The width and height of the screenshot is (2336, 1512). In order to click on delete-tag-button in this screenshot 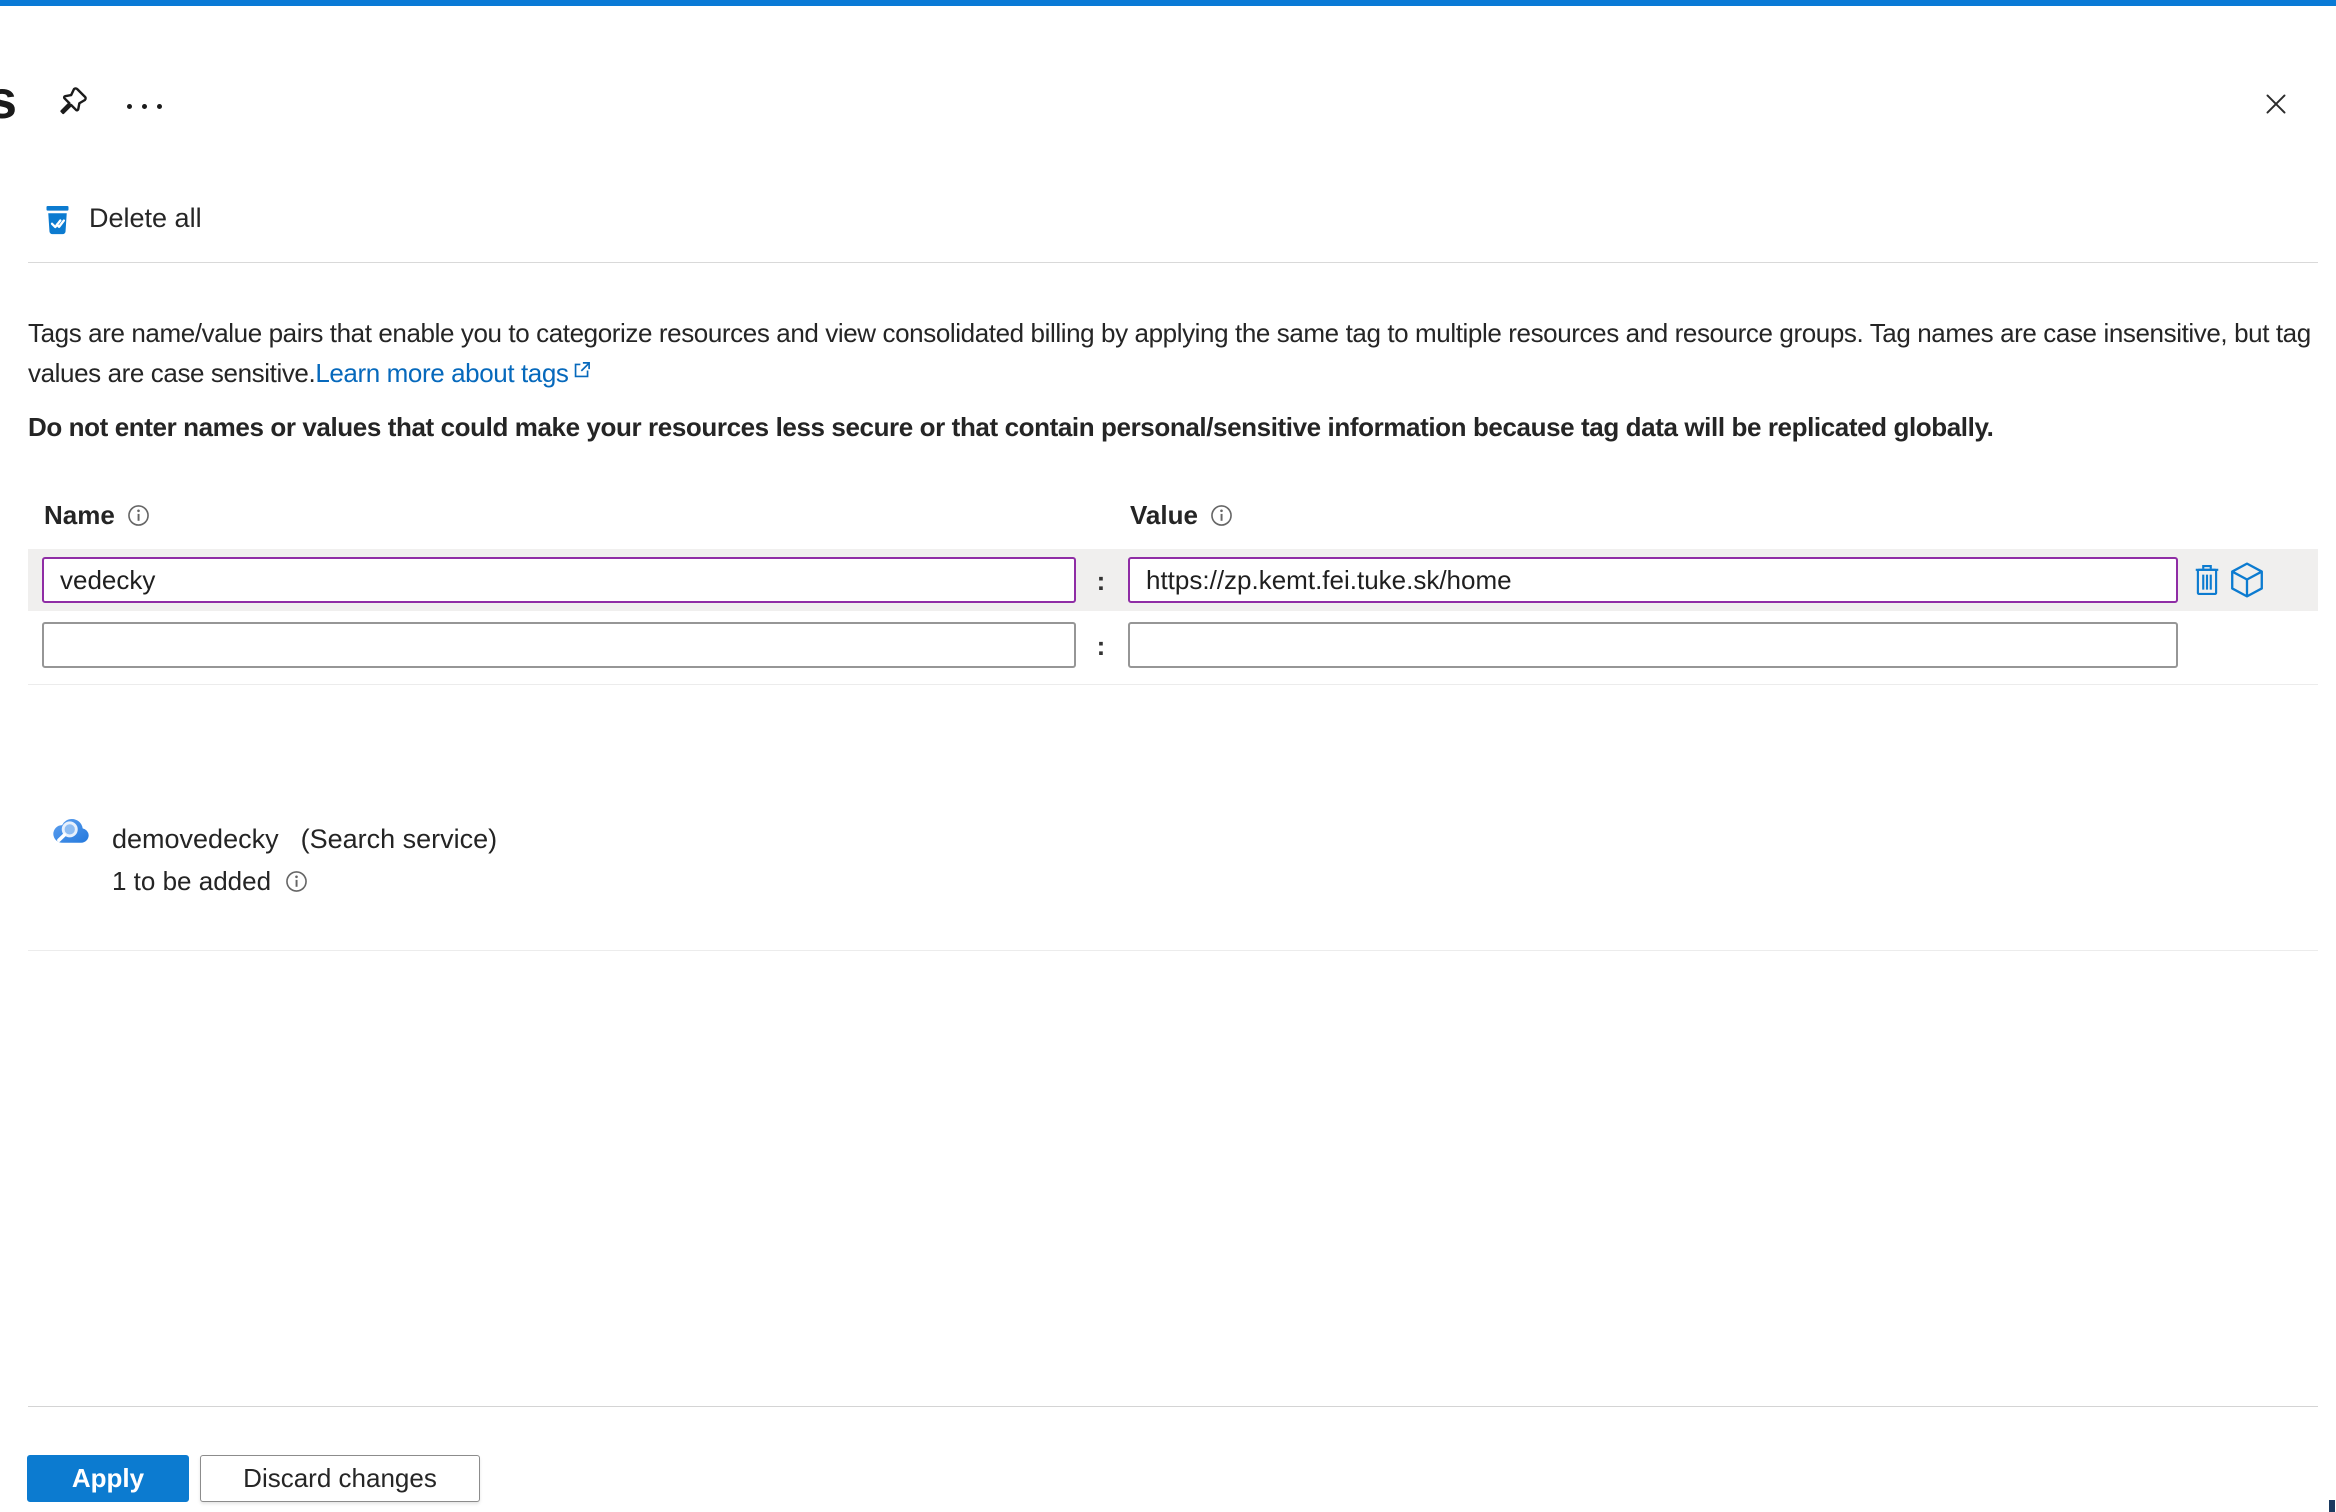, I will do `click(2207, 580)`.